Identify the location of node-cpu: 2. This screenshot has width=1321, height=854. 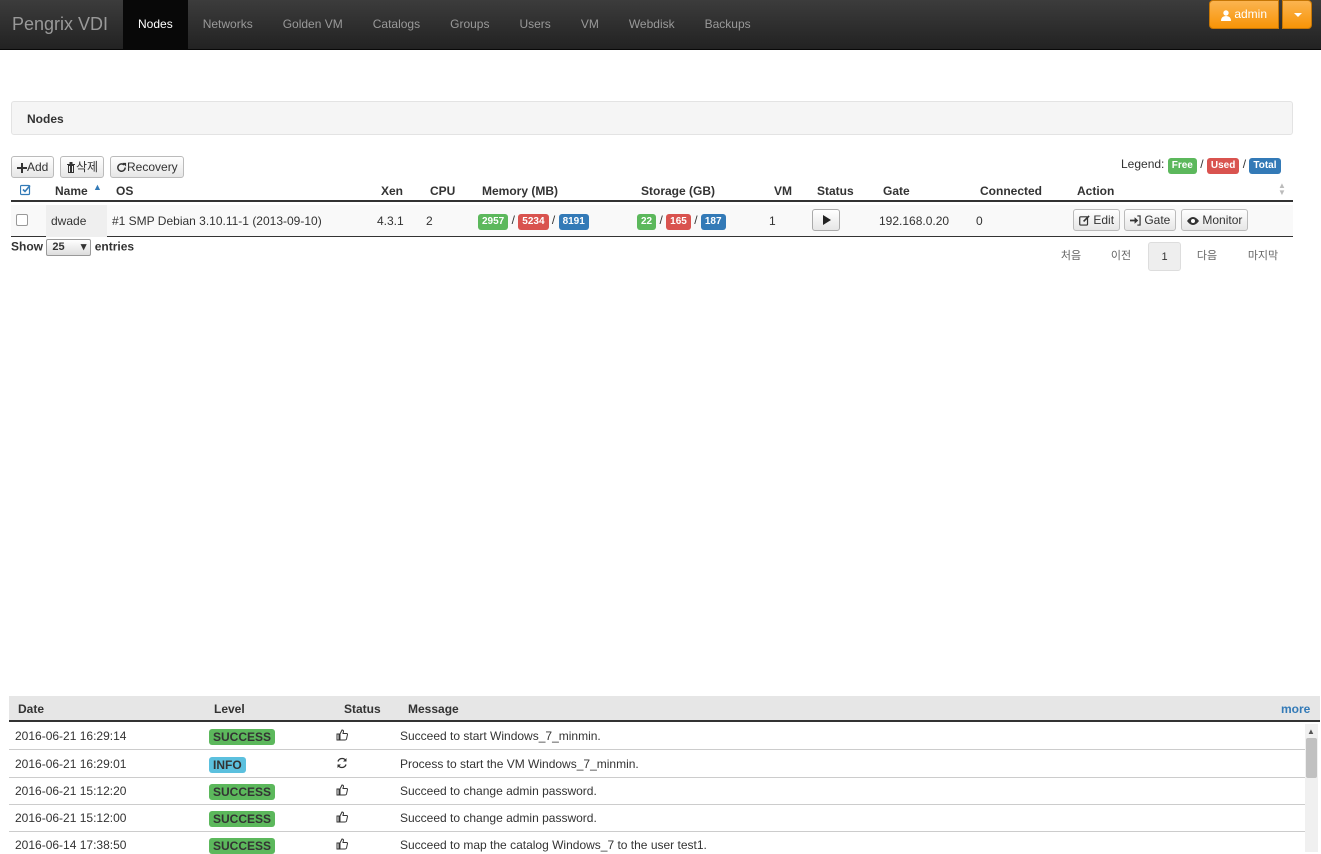
(429, 221).